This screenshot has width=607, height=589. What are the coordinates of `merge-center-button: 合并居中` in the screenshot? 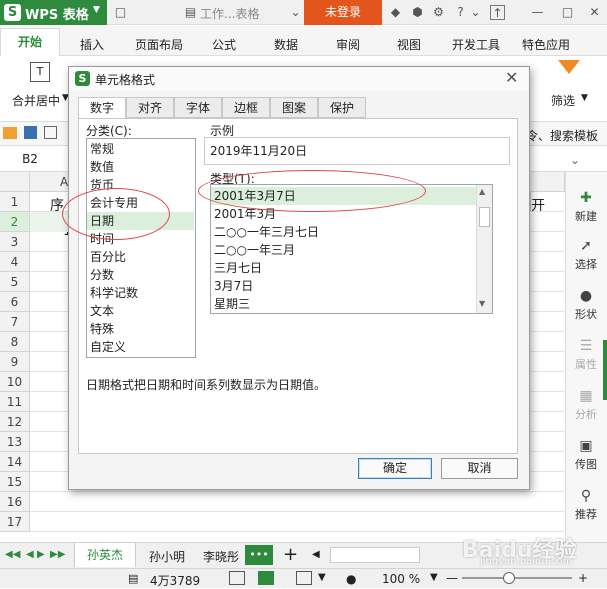 It's located at (36, 100).